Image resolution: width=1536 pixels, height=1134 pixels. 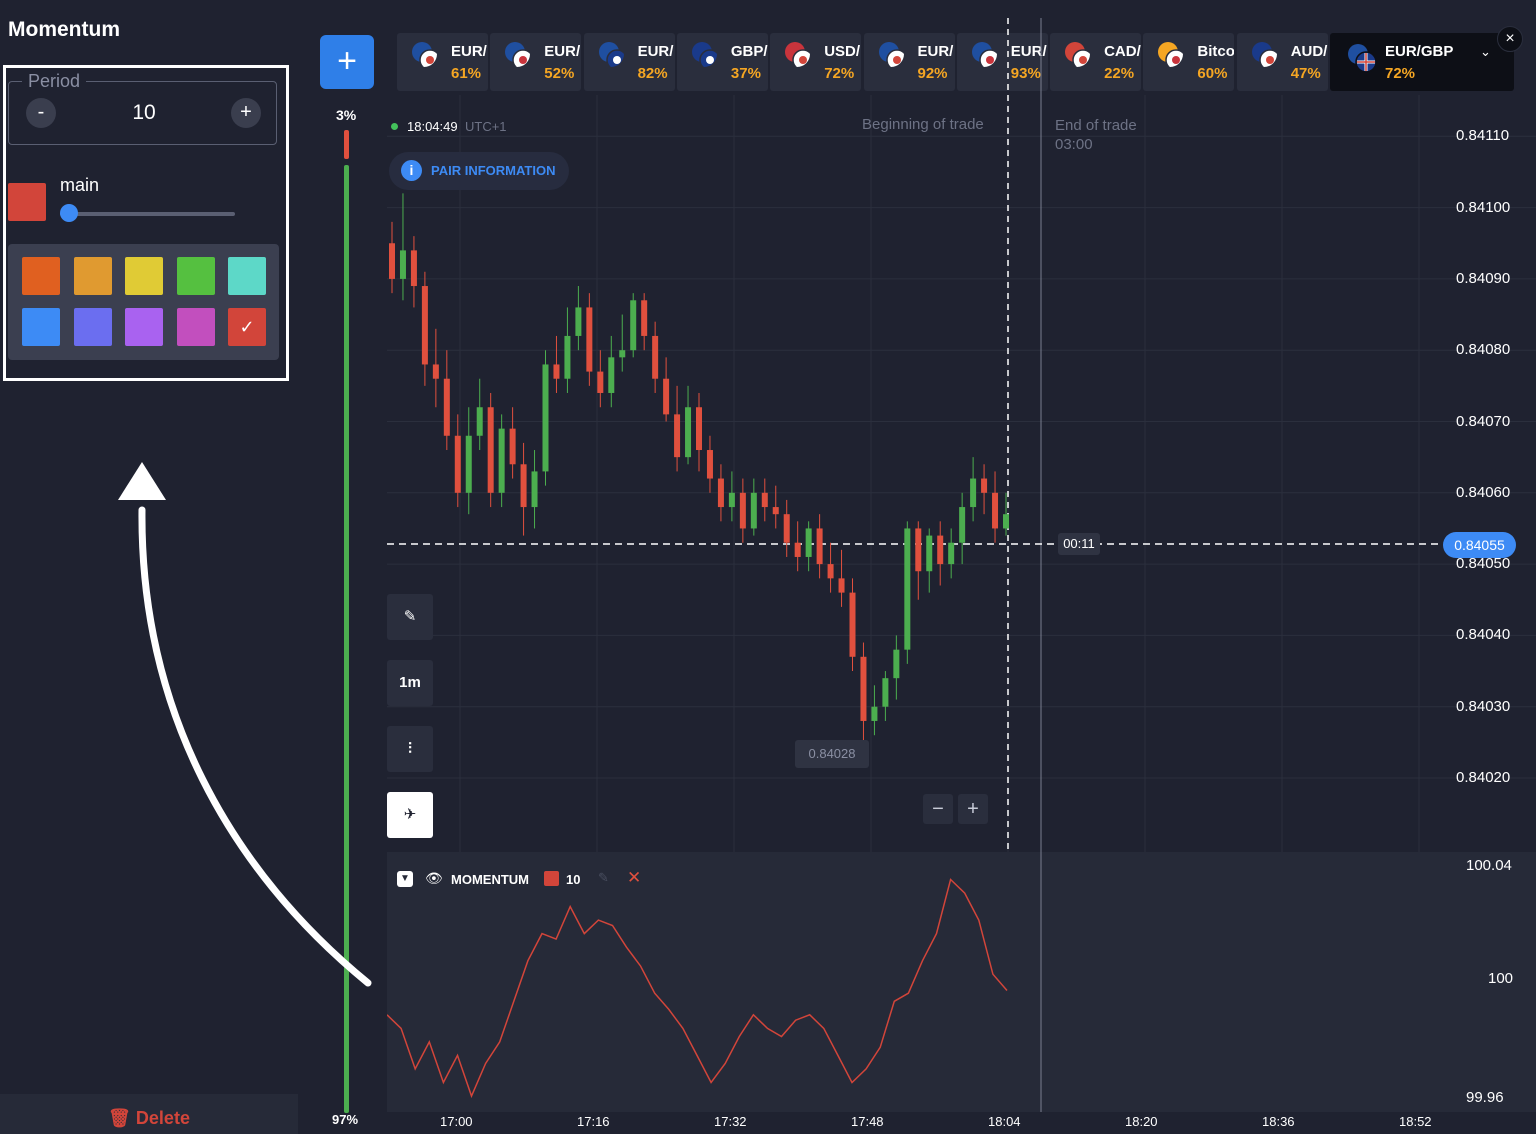 I want to click on low-price-label: 0.84028, so click(x=832, y=754).